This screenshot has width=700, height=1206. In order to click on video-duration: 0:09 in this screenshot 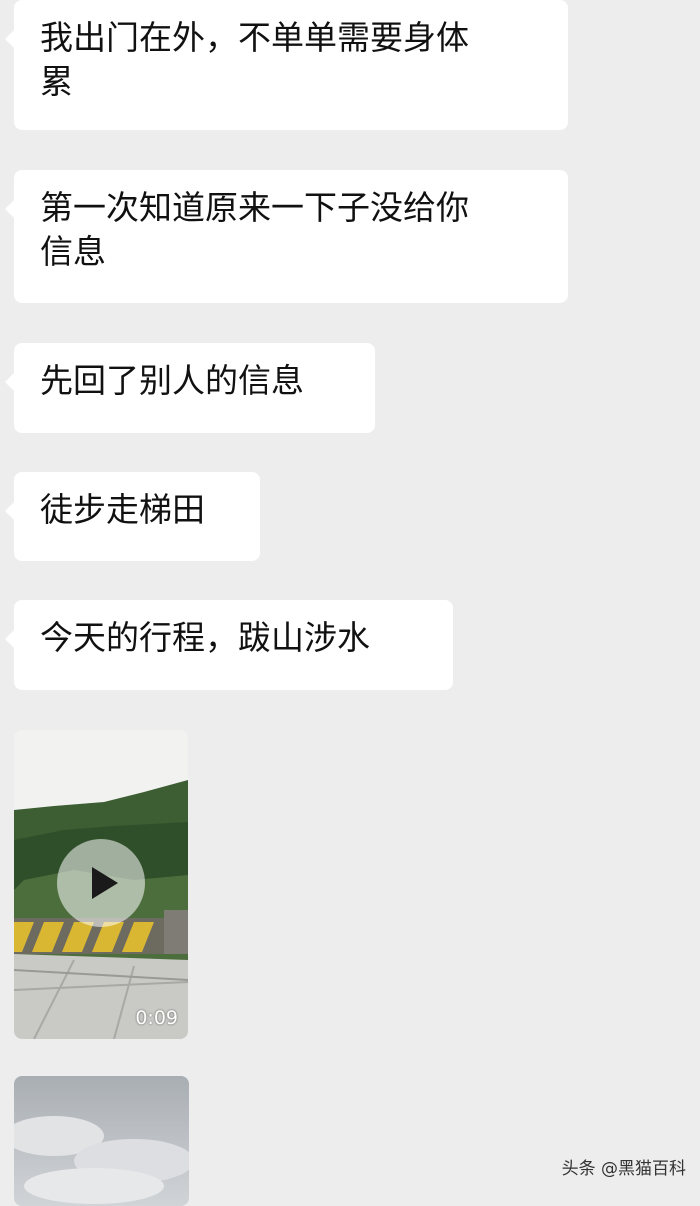, I will do `click(156, 1018)`.